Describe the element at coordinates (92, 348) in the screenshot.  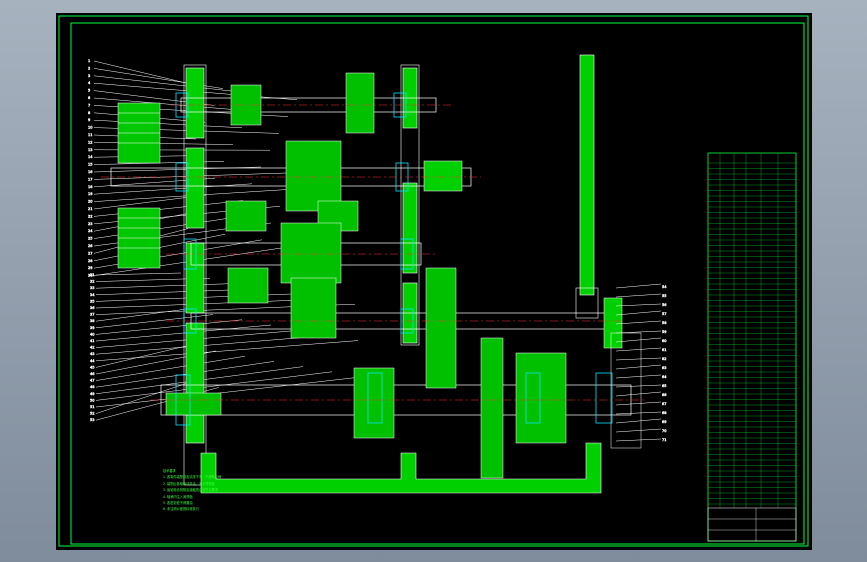
I see `balloon-label: 42` at that location.